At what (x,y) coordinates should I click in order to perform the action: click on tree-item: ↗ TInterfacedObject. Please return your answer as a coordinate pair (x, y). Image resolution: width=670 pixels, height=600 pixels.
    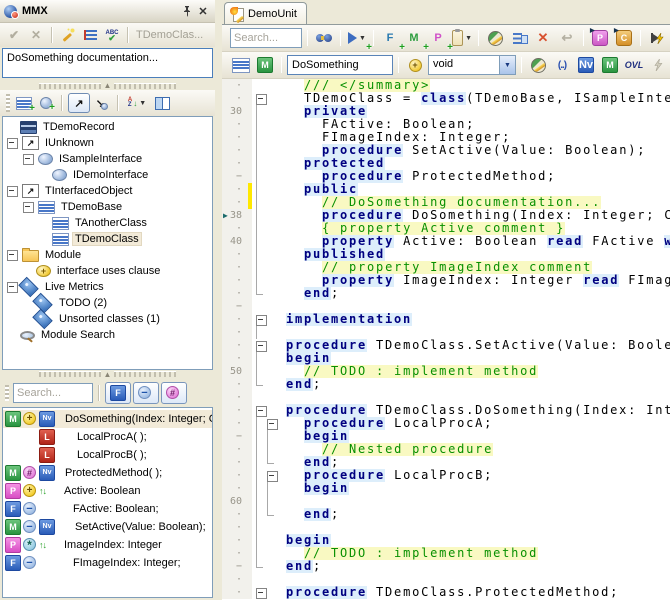
    Looking at the image, I should click on (107, 191).